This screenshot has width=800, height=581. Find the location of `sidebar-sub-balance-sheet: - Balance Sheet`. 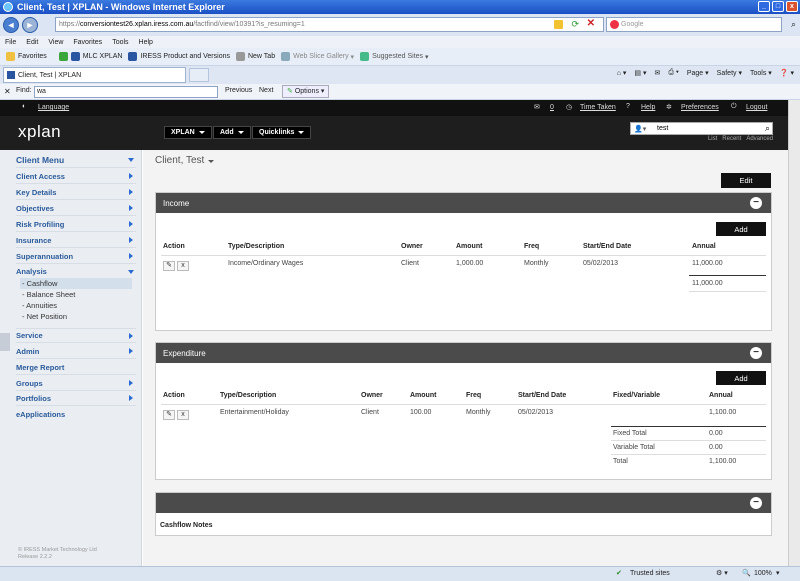

sidebar-sub-balance-sheet: - Balance Sheet is located at coordinates (76, 294).